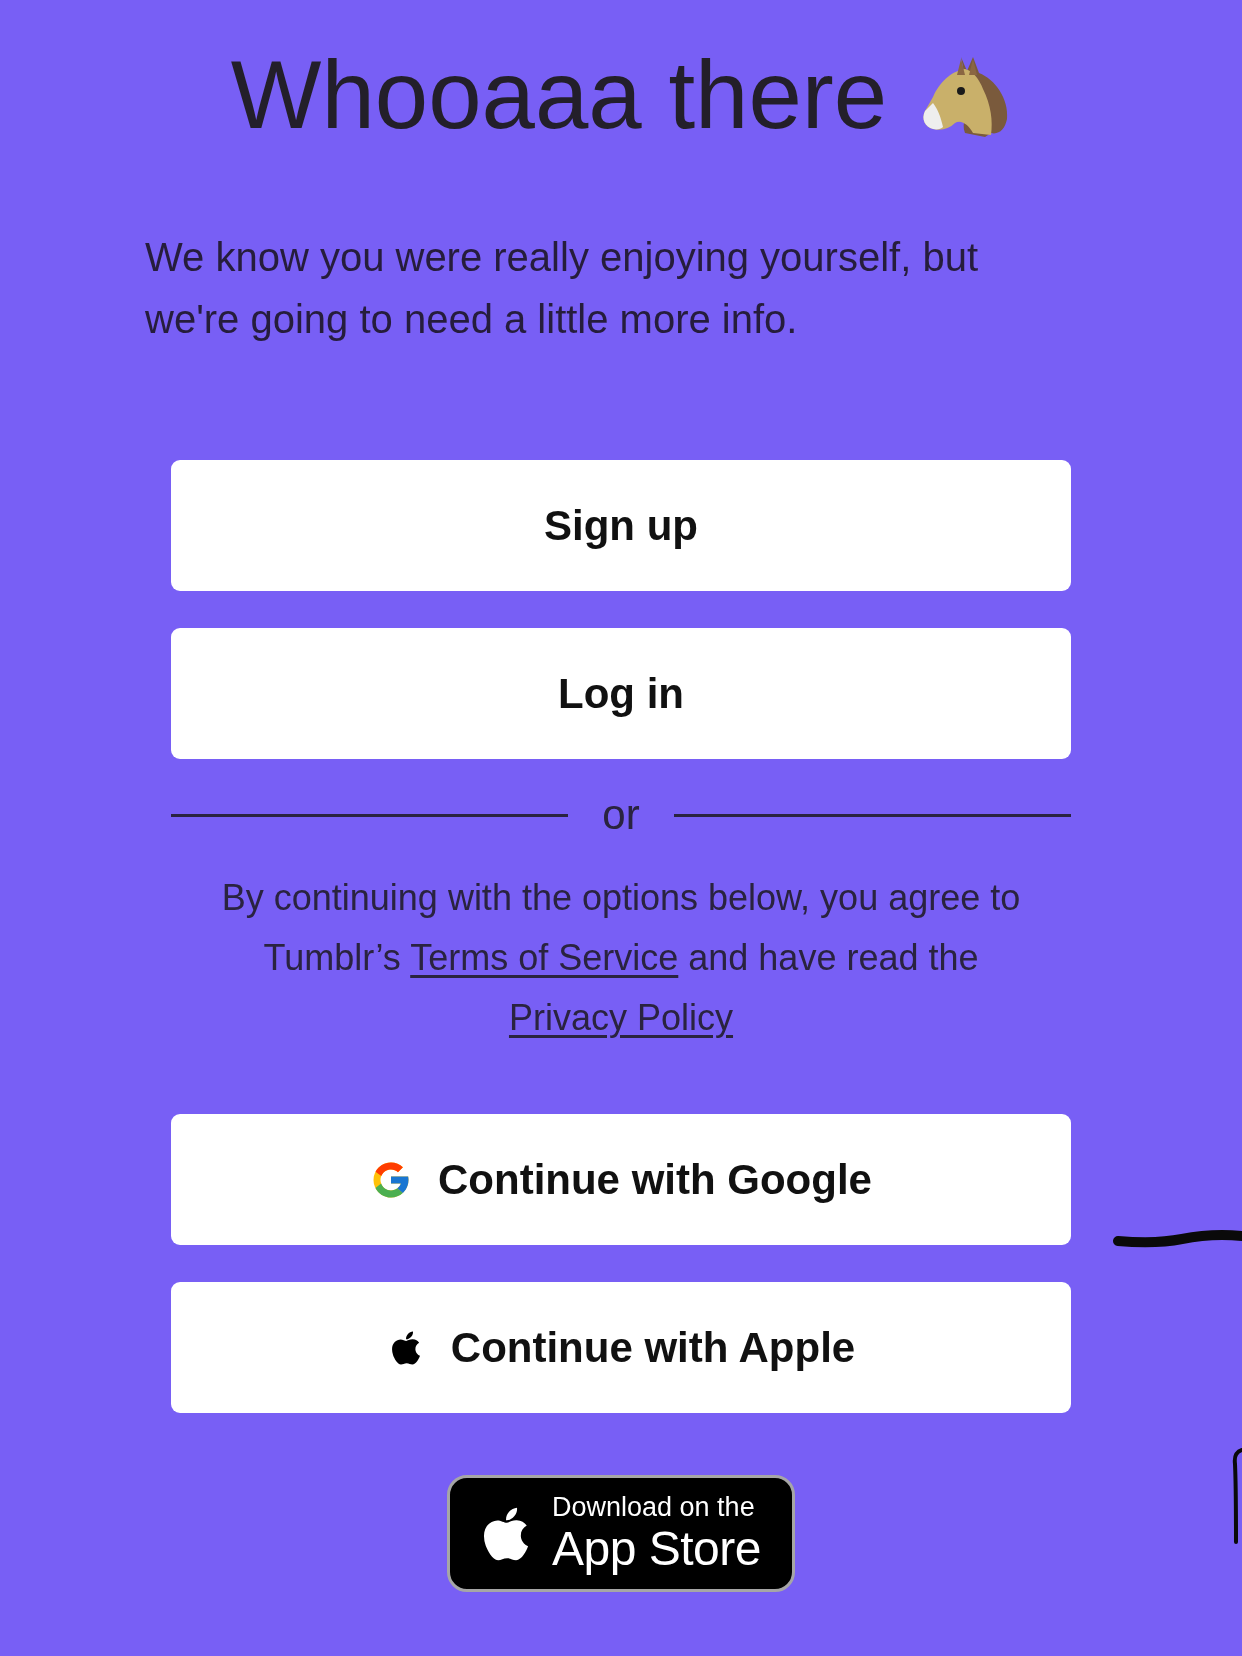 This screenshot has width=1242, height=1656. Describe the element at coordinates (621, 1179) in the screenshot. I see `social-login-button: Continue with Google` at that location.